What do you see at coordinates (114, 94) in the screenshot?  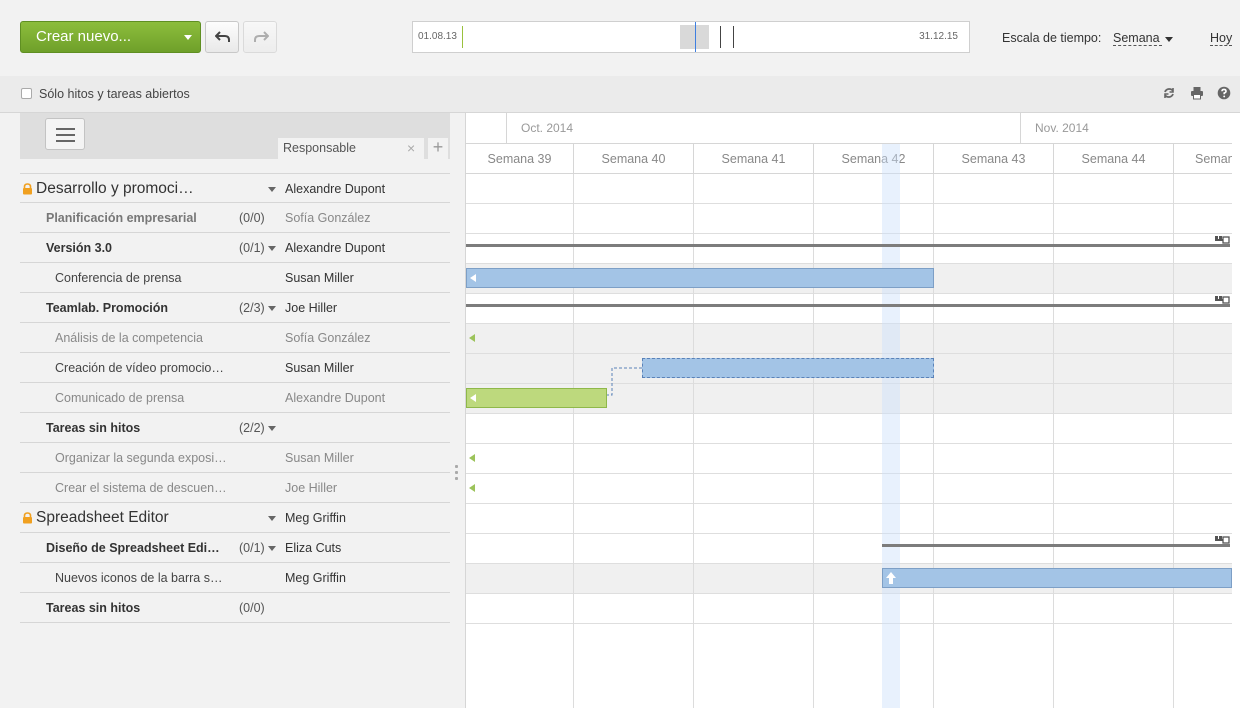 I see `open-only-label: Sólo hitos y tareas abiertos` at bounding box center [114, 94].